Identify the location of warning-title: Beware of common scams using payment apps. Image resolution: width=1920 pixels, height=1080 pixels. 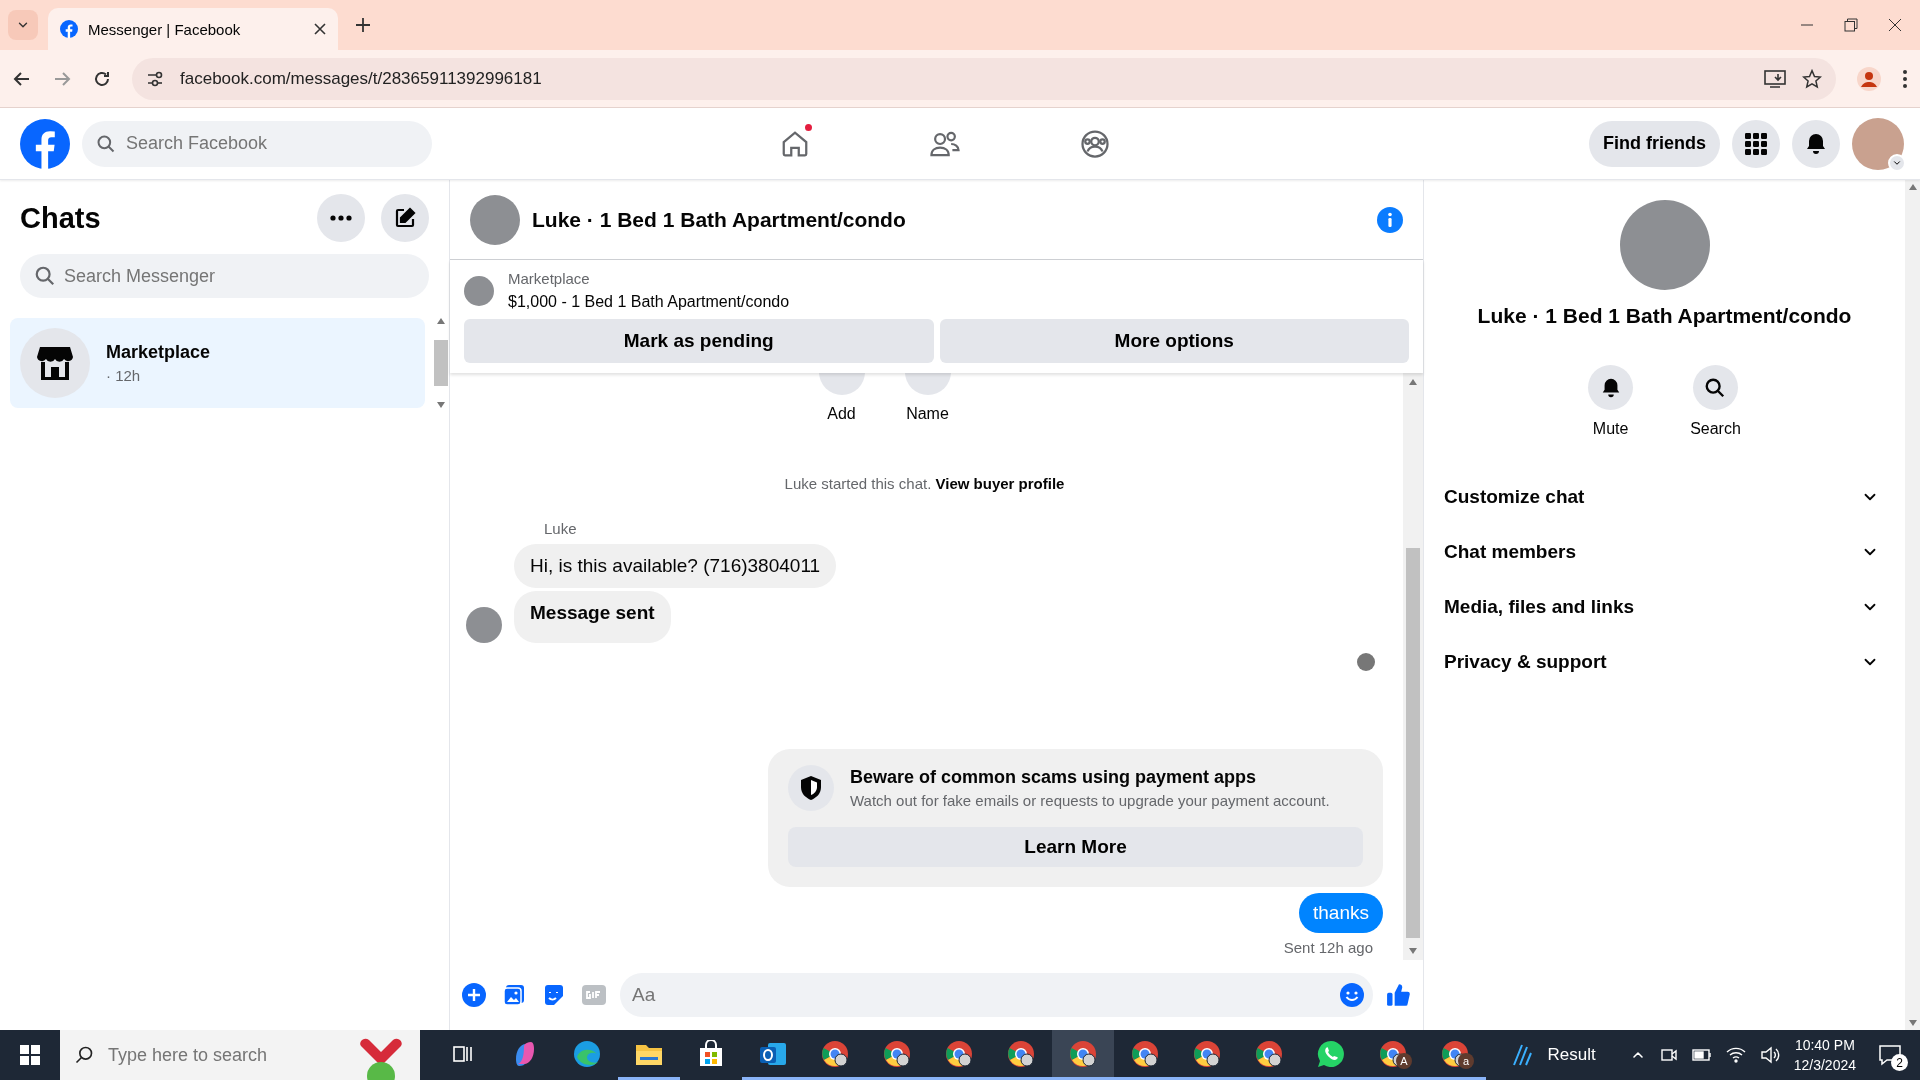
(1054, 777).